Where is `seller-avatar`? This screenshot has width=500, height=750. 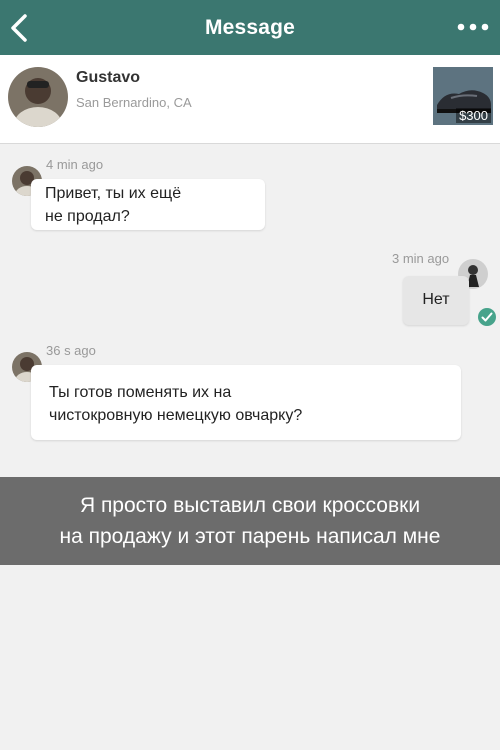
seller-avatar is located at coordinates (38, 97).